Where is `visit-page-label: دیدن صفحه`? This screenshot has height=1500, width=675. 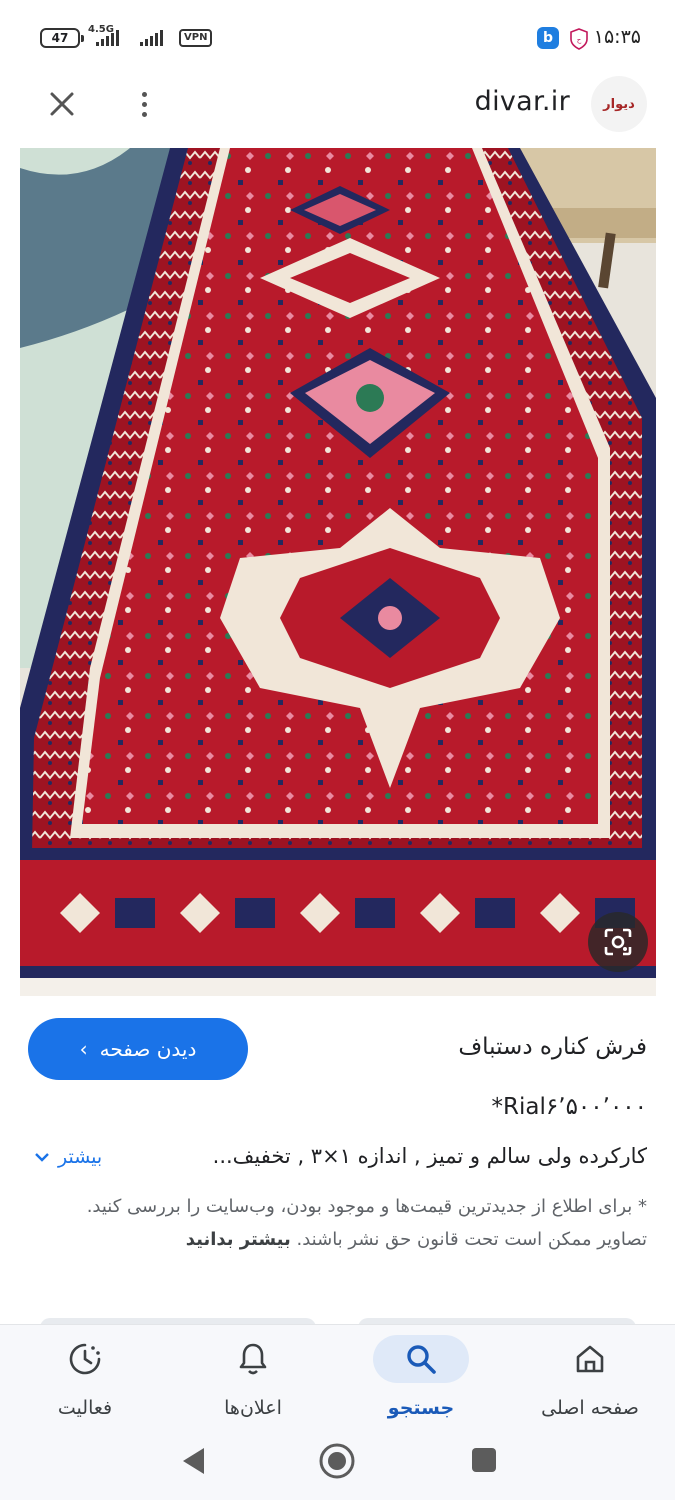 visit-page-label: دیدن صفحه is located at coordinates (148, 1049).